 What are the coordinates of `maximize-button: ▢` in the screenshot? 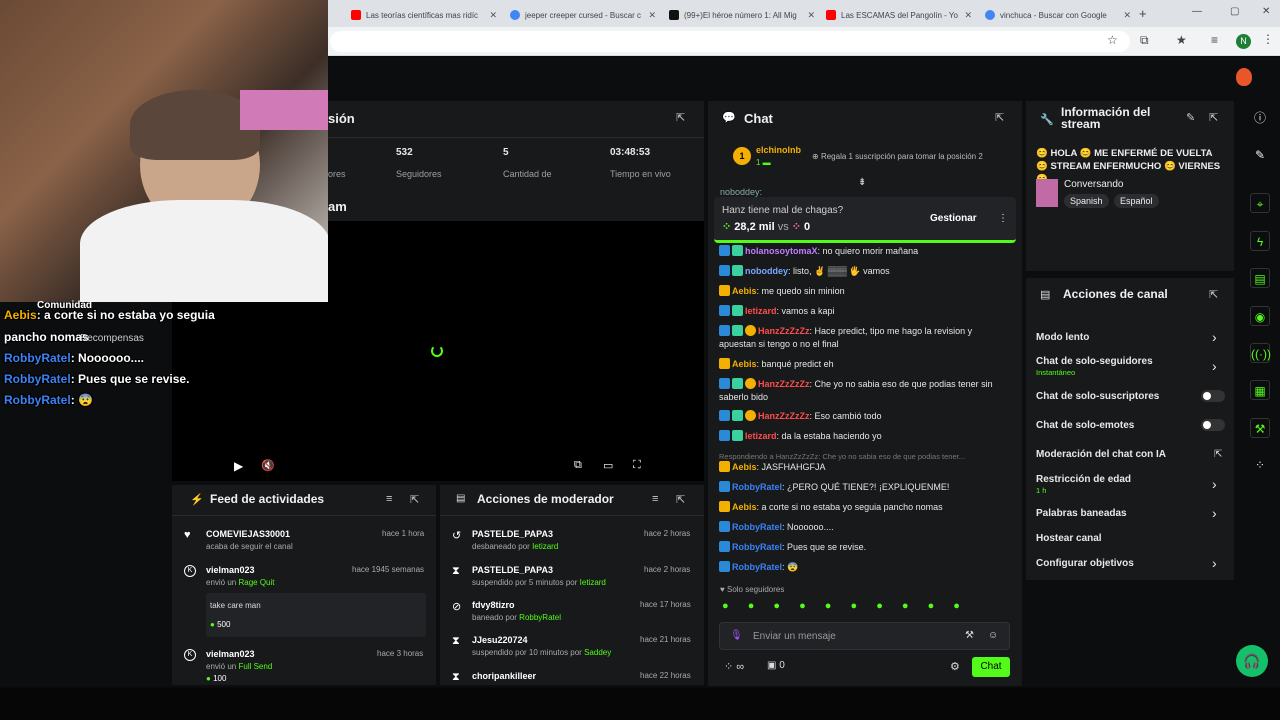 It's located at (1234, 11).